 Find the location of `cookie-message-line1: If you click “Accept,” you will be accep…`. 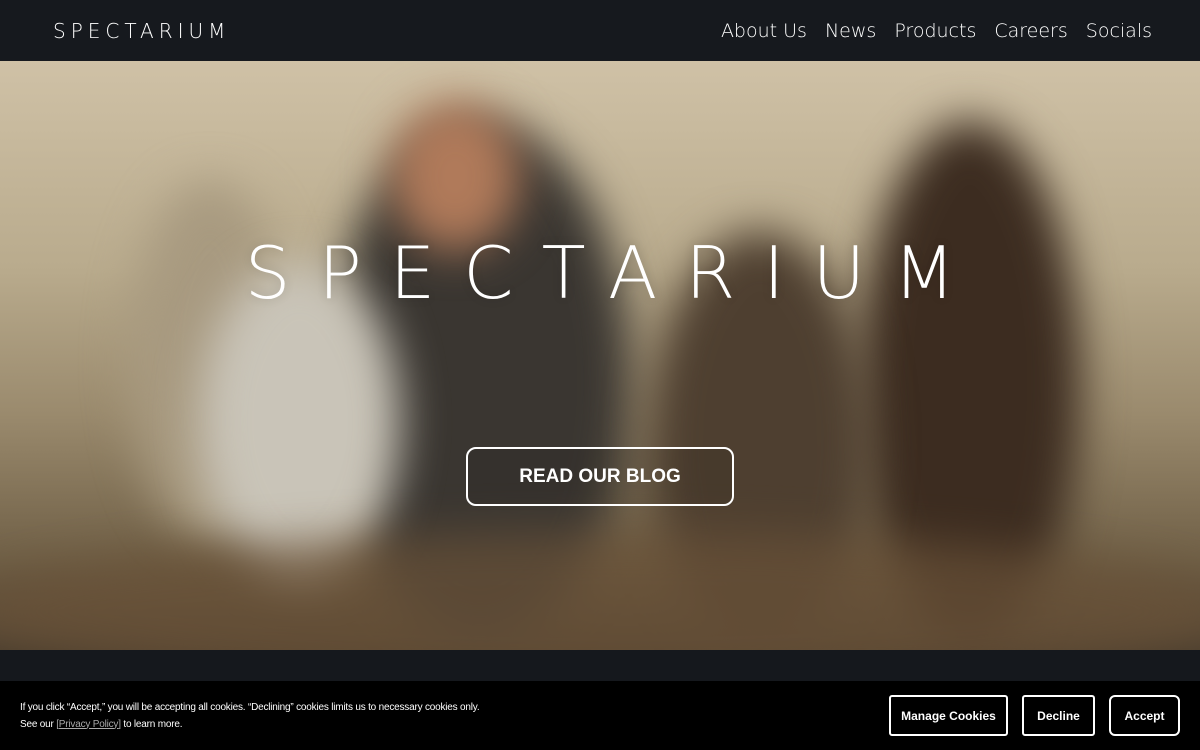

cookie-message-line1: If you click “Accept,” you will be accep… is located at coordinates (250, 707).